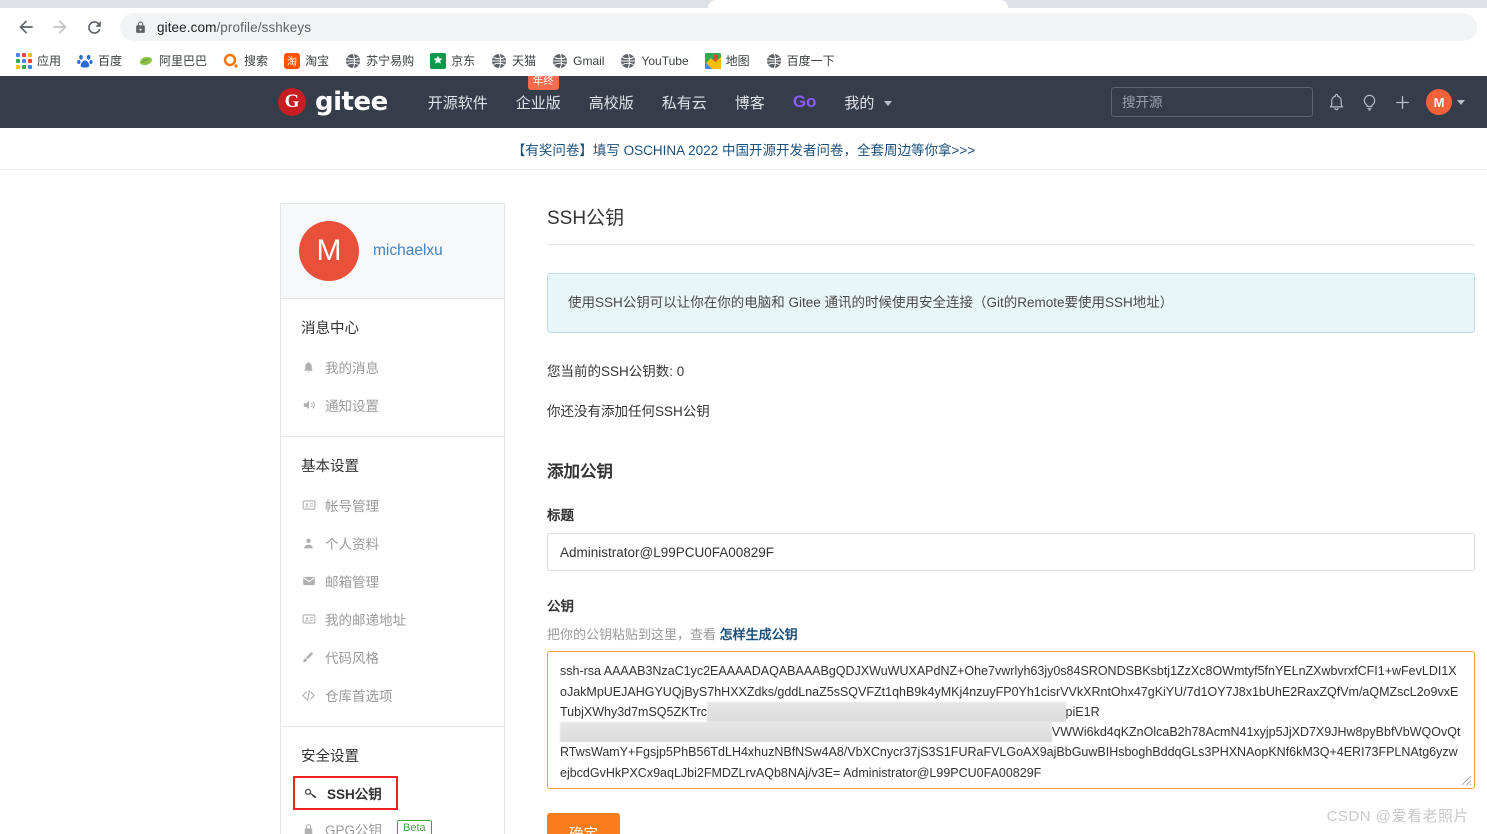  Describe the element at coordinates (414, 827) in the screenshot. I see `beta-badge: Beta` at that location.